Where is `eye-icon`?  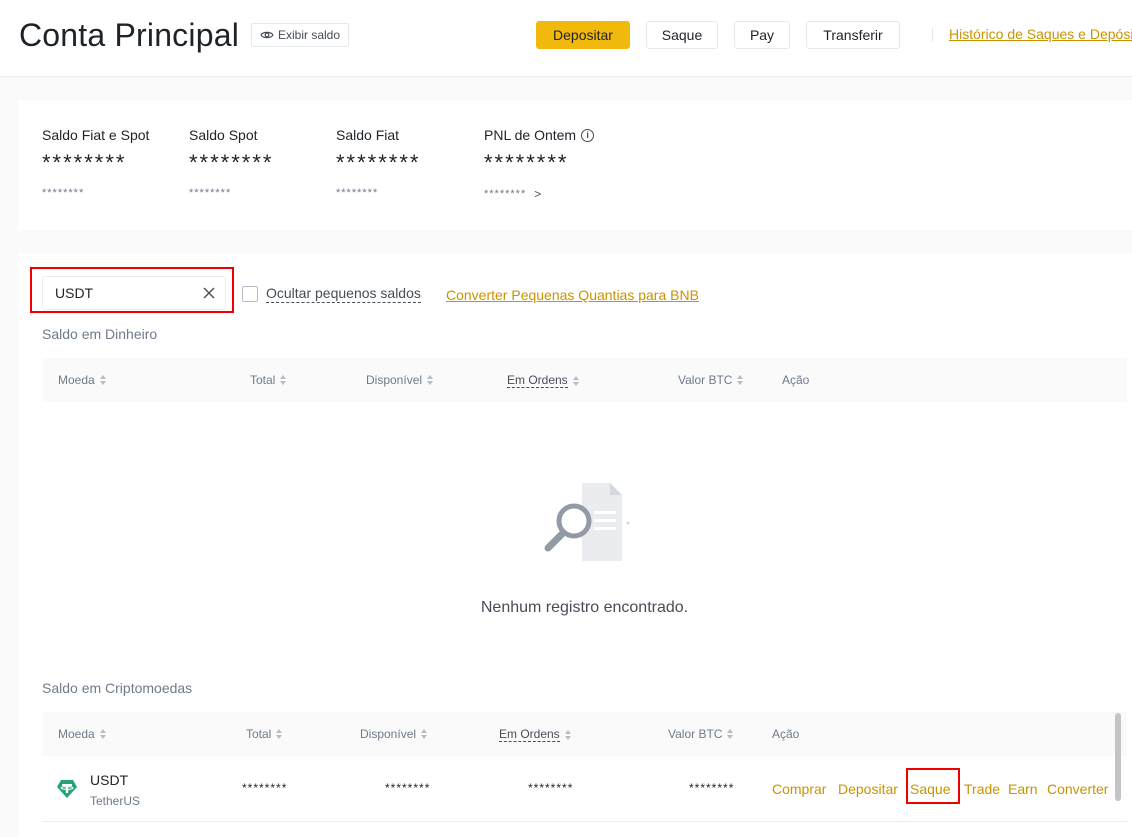
eye-icon is located at coordinates (267, 35).